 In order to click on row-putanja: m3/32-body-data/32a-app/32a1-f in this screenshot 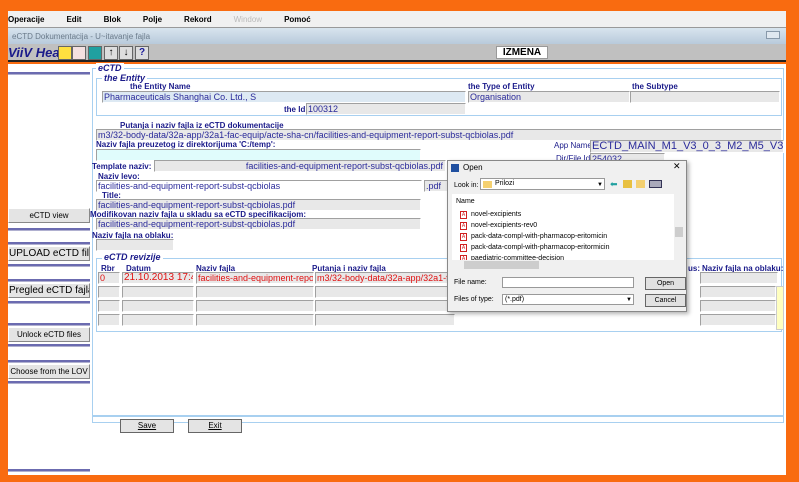, I will do `click(385, 278)`.